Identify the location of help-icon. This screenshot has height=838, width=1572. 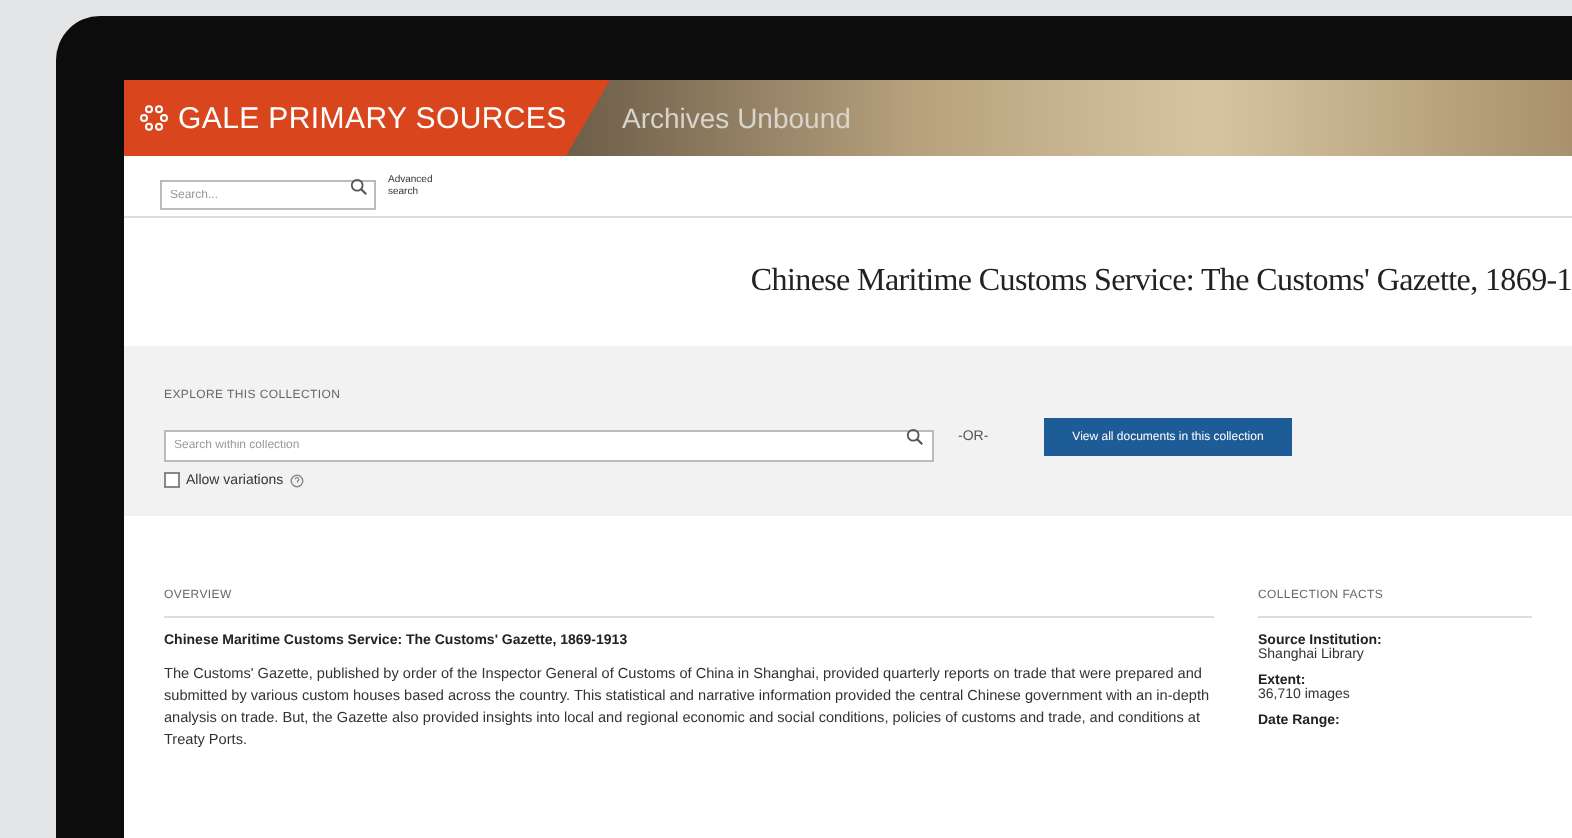
(296, 480).